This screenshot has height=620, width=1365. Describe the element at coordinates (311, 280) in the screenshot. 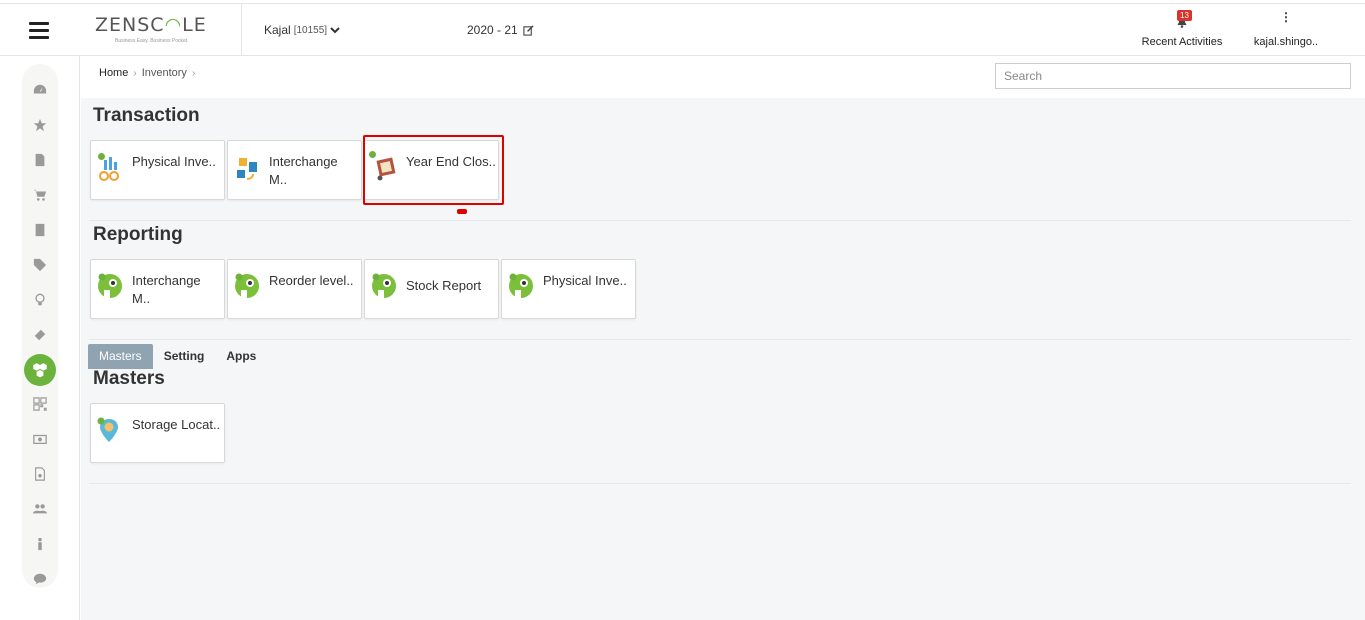

I see `tile-label: Reorder level..` at that location.